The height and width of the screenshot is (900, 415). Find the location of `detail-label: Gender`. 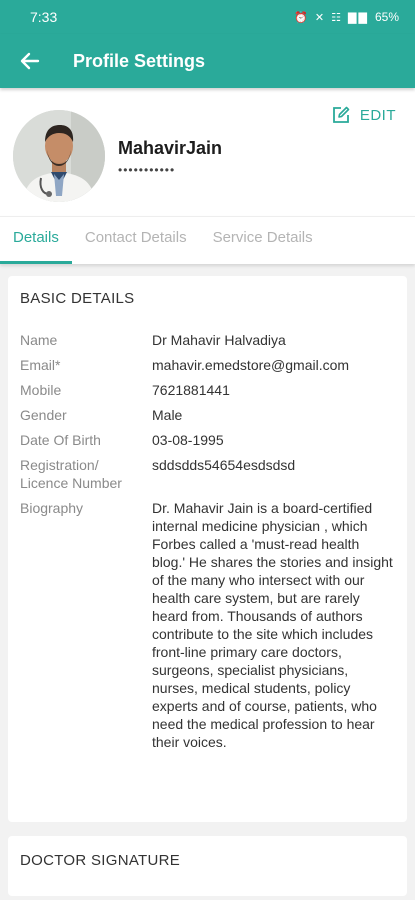

detail-label: Gender is located at coordinates (43, 415).